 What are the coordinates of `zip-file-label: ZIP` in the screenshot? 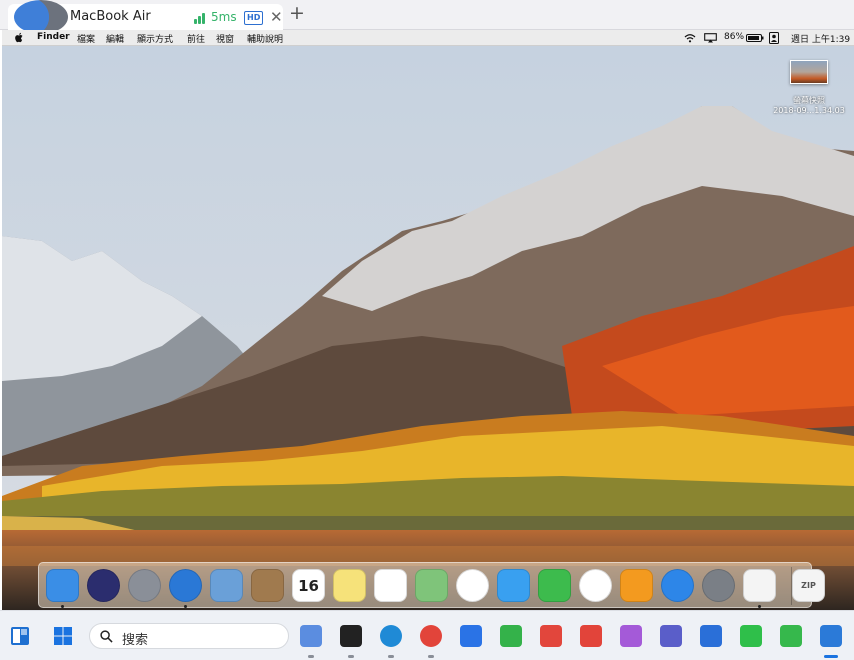 It's located at (808, 585).